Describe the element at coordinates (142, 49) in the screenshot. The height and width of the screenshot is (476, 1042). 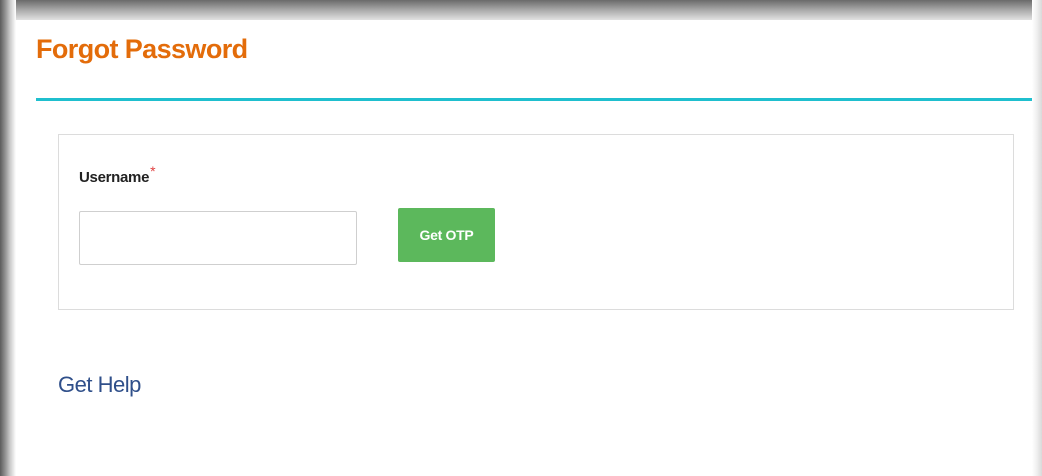
I see `page-title: Forgot Password` at that location.